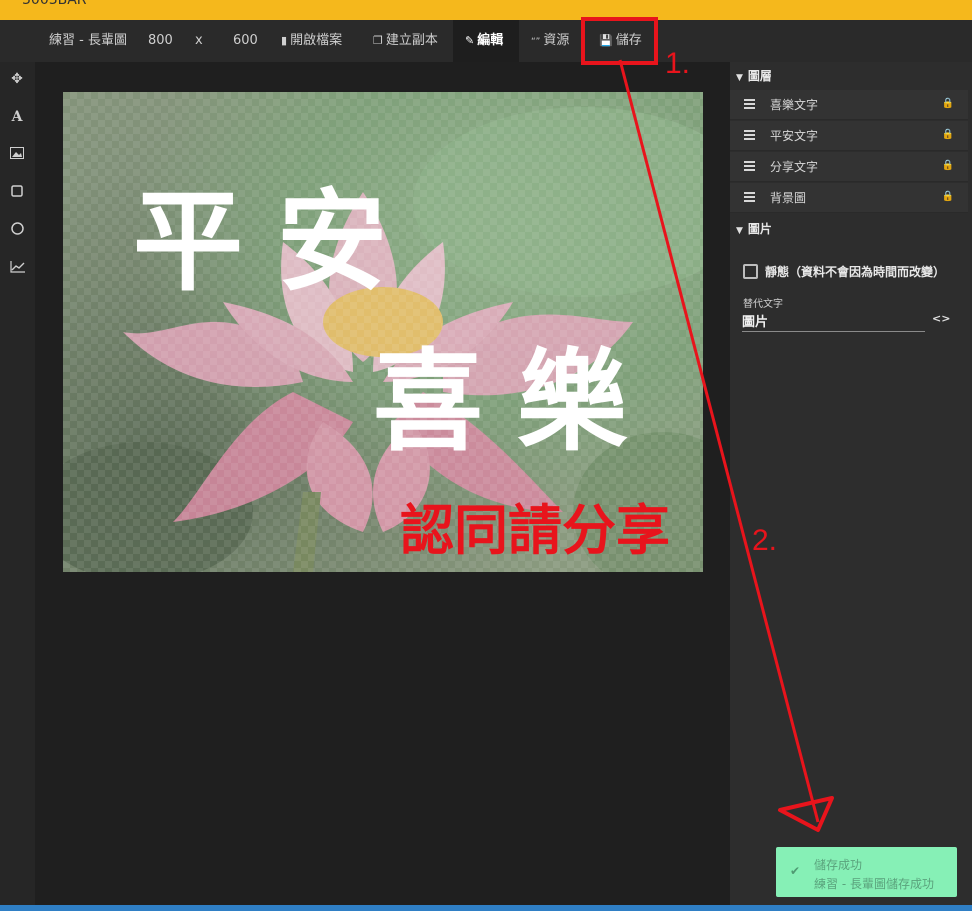  What do you see at coordinates (535, 531) in the screenshot?
I see `text-layer-share: 認同請分享` at bounding box center [535, 531].